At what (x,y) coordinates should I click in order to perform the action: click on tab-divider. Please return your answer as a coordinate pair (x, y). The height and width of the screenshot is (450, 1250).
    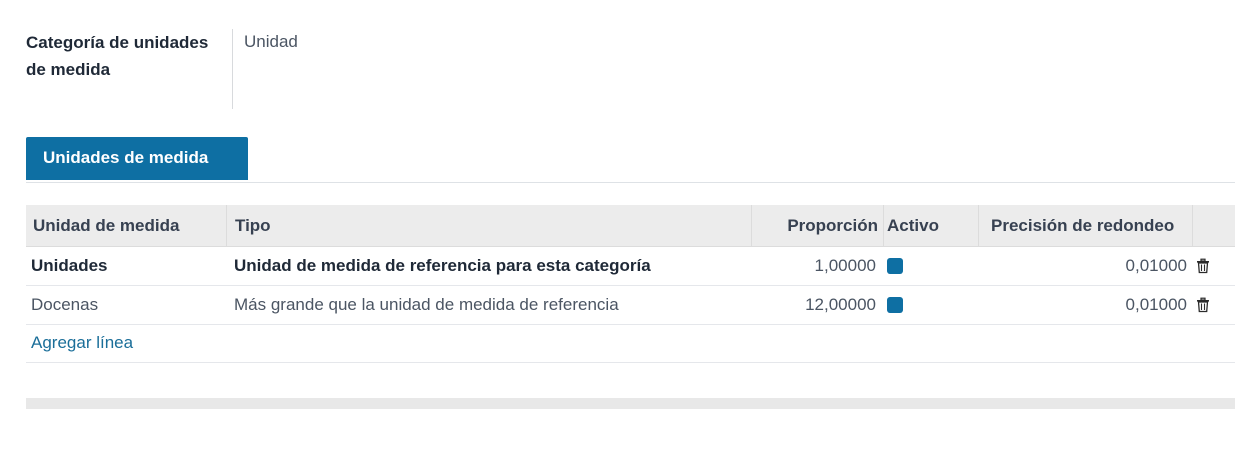
    Looking at the image, I should click on (630, 182).